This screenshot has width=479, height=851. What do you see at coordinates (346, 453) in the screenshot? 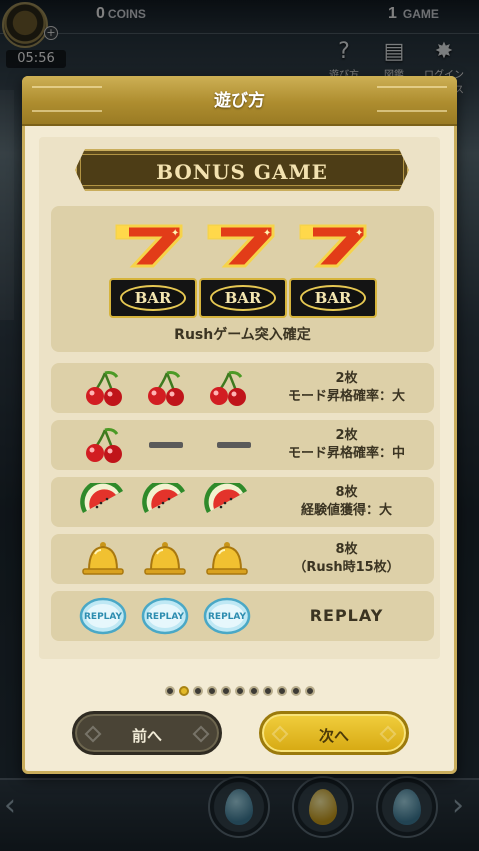
I see `payout-effect: モード昇格確率：中` at bounding box center [346, 453].